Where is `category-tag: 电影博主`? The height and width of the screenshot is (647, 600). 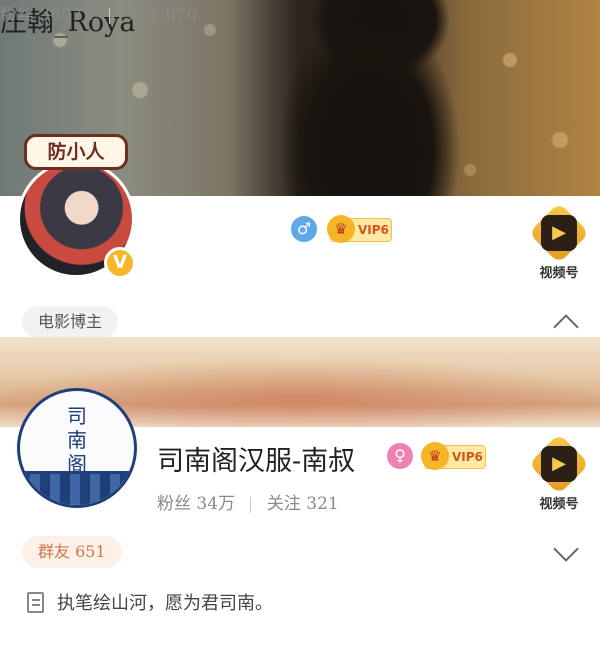
category-tag: 电影博主 is located at coordinates (70, 322).